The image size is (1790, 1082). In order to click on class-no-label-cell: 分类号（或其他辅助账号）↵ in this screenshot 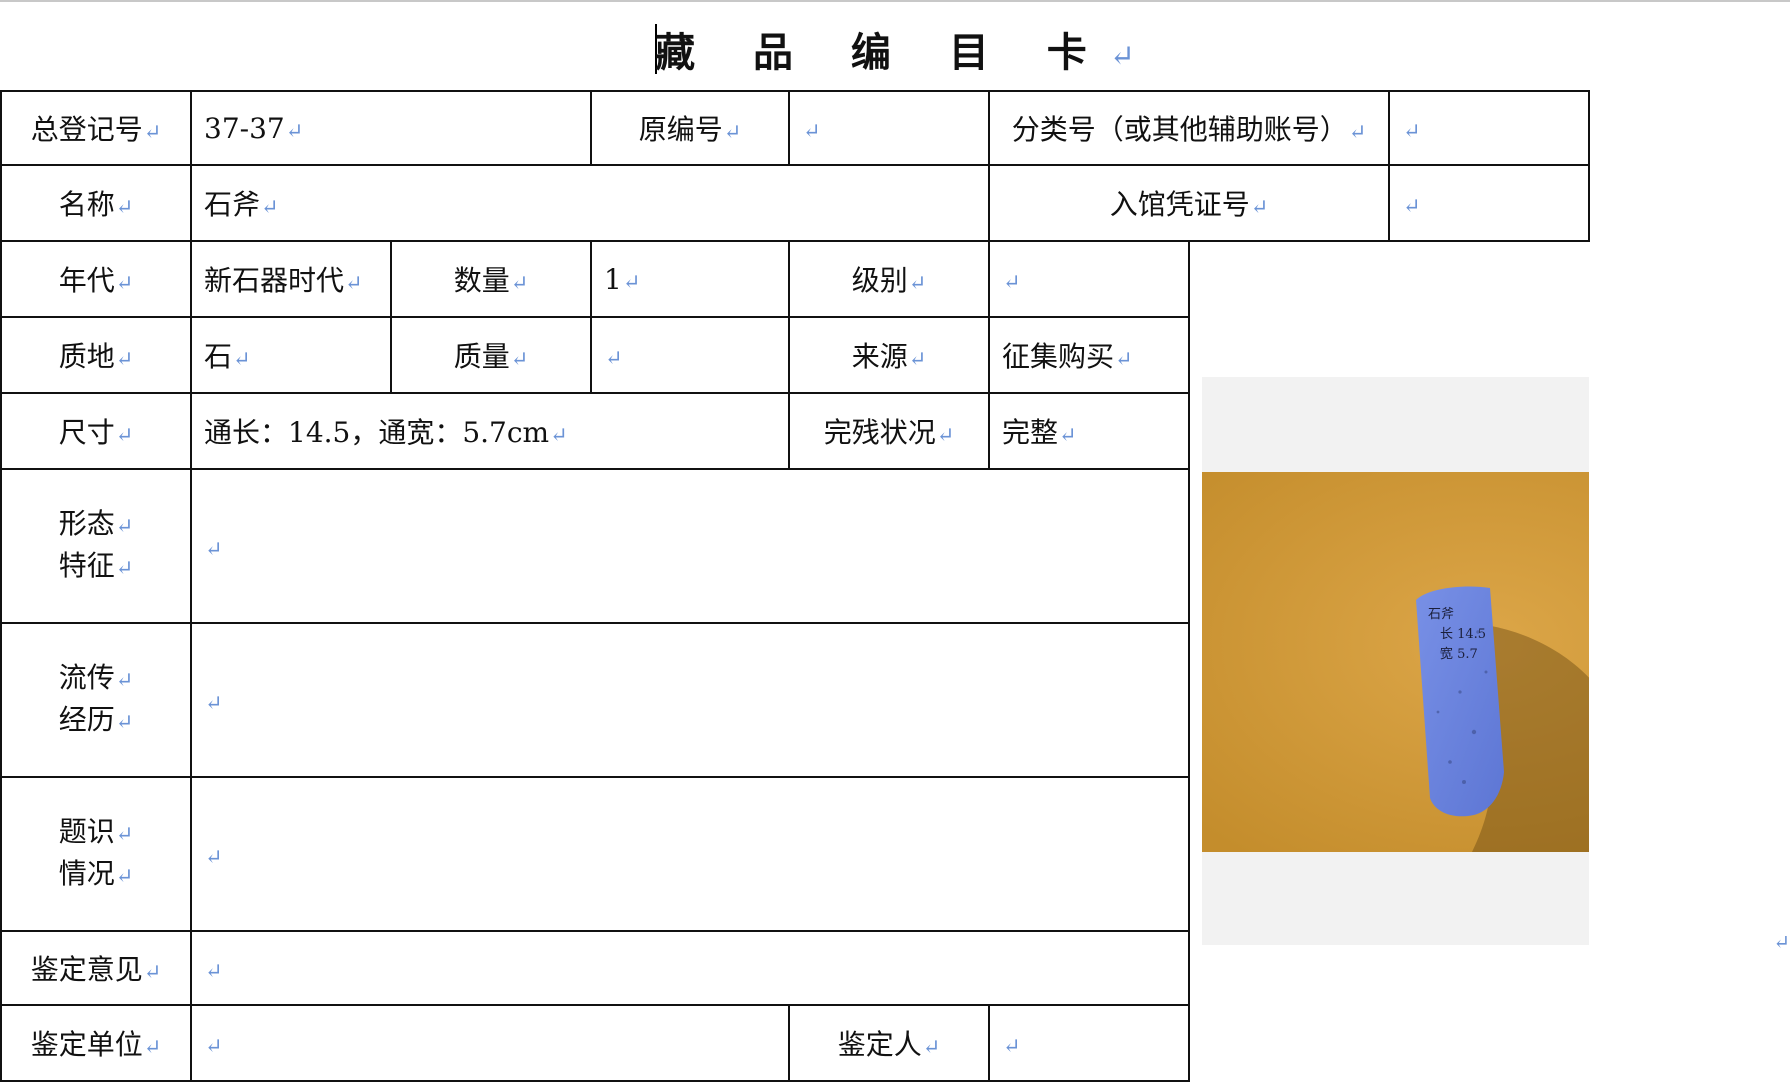, I will do `click(1189, 128)`.